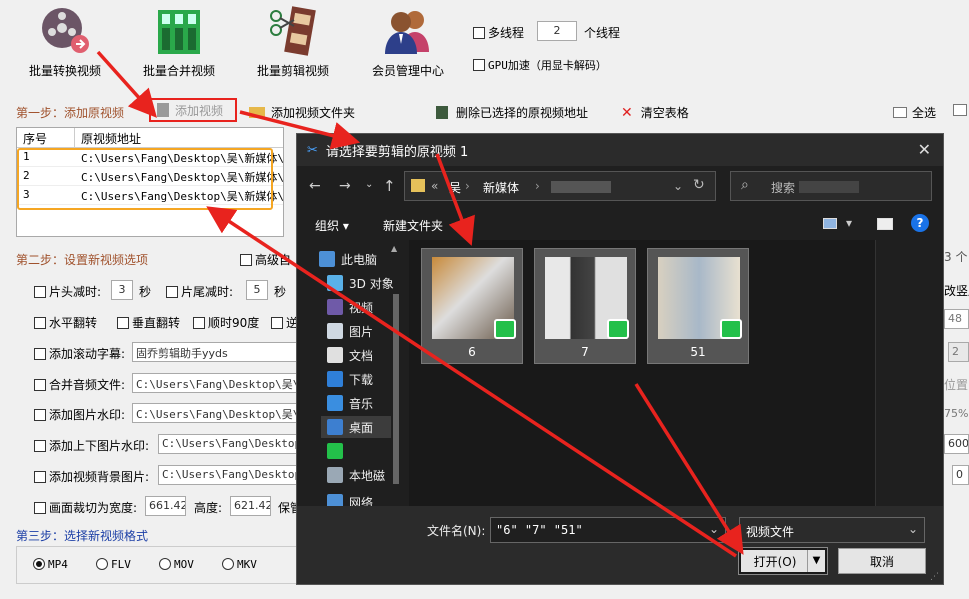 The width and height of the screenshot is (969, 599). Describe the element at coordinates (472, 306) in the screenshot. I see `file-item: 6` at that location.